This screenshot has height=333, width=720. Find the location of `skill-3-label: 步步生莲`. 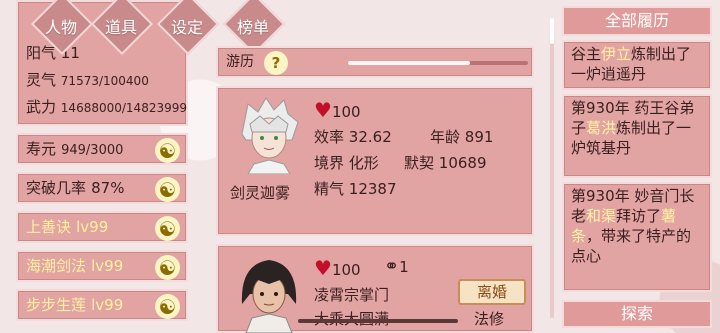

skill-3-label: 步步生莲 is located at coordinates (56, 305).